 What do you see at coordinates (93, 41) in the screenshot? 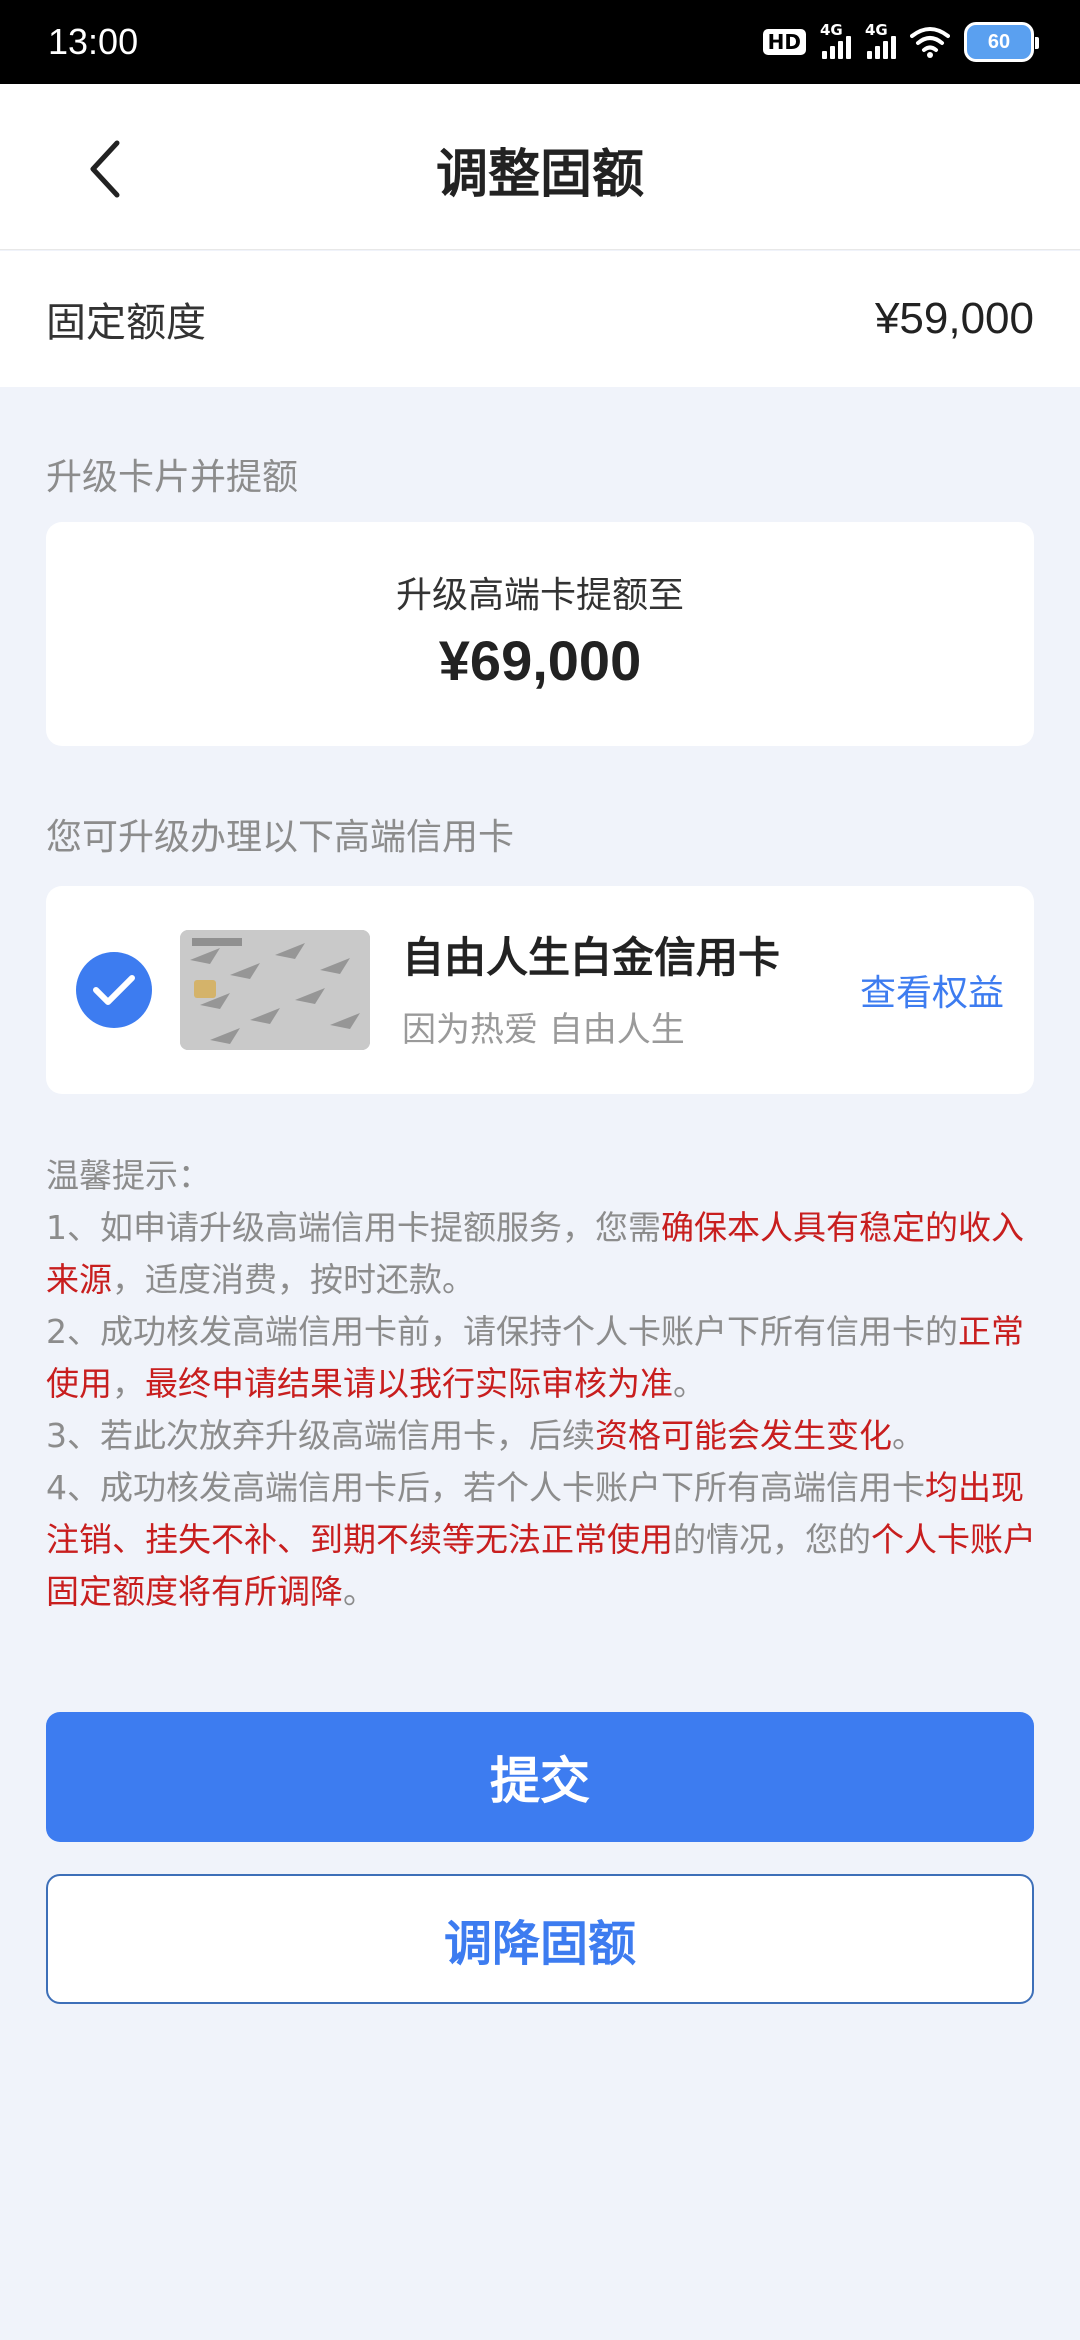
I see `status-time: 13:00` at bounding box center [93, 41].